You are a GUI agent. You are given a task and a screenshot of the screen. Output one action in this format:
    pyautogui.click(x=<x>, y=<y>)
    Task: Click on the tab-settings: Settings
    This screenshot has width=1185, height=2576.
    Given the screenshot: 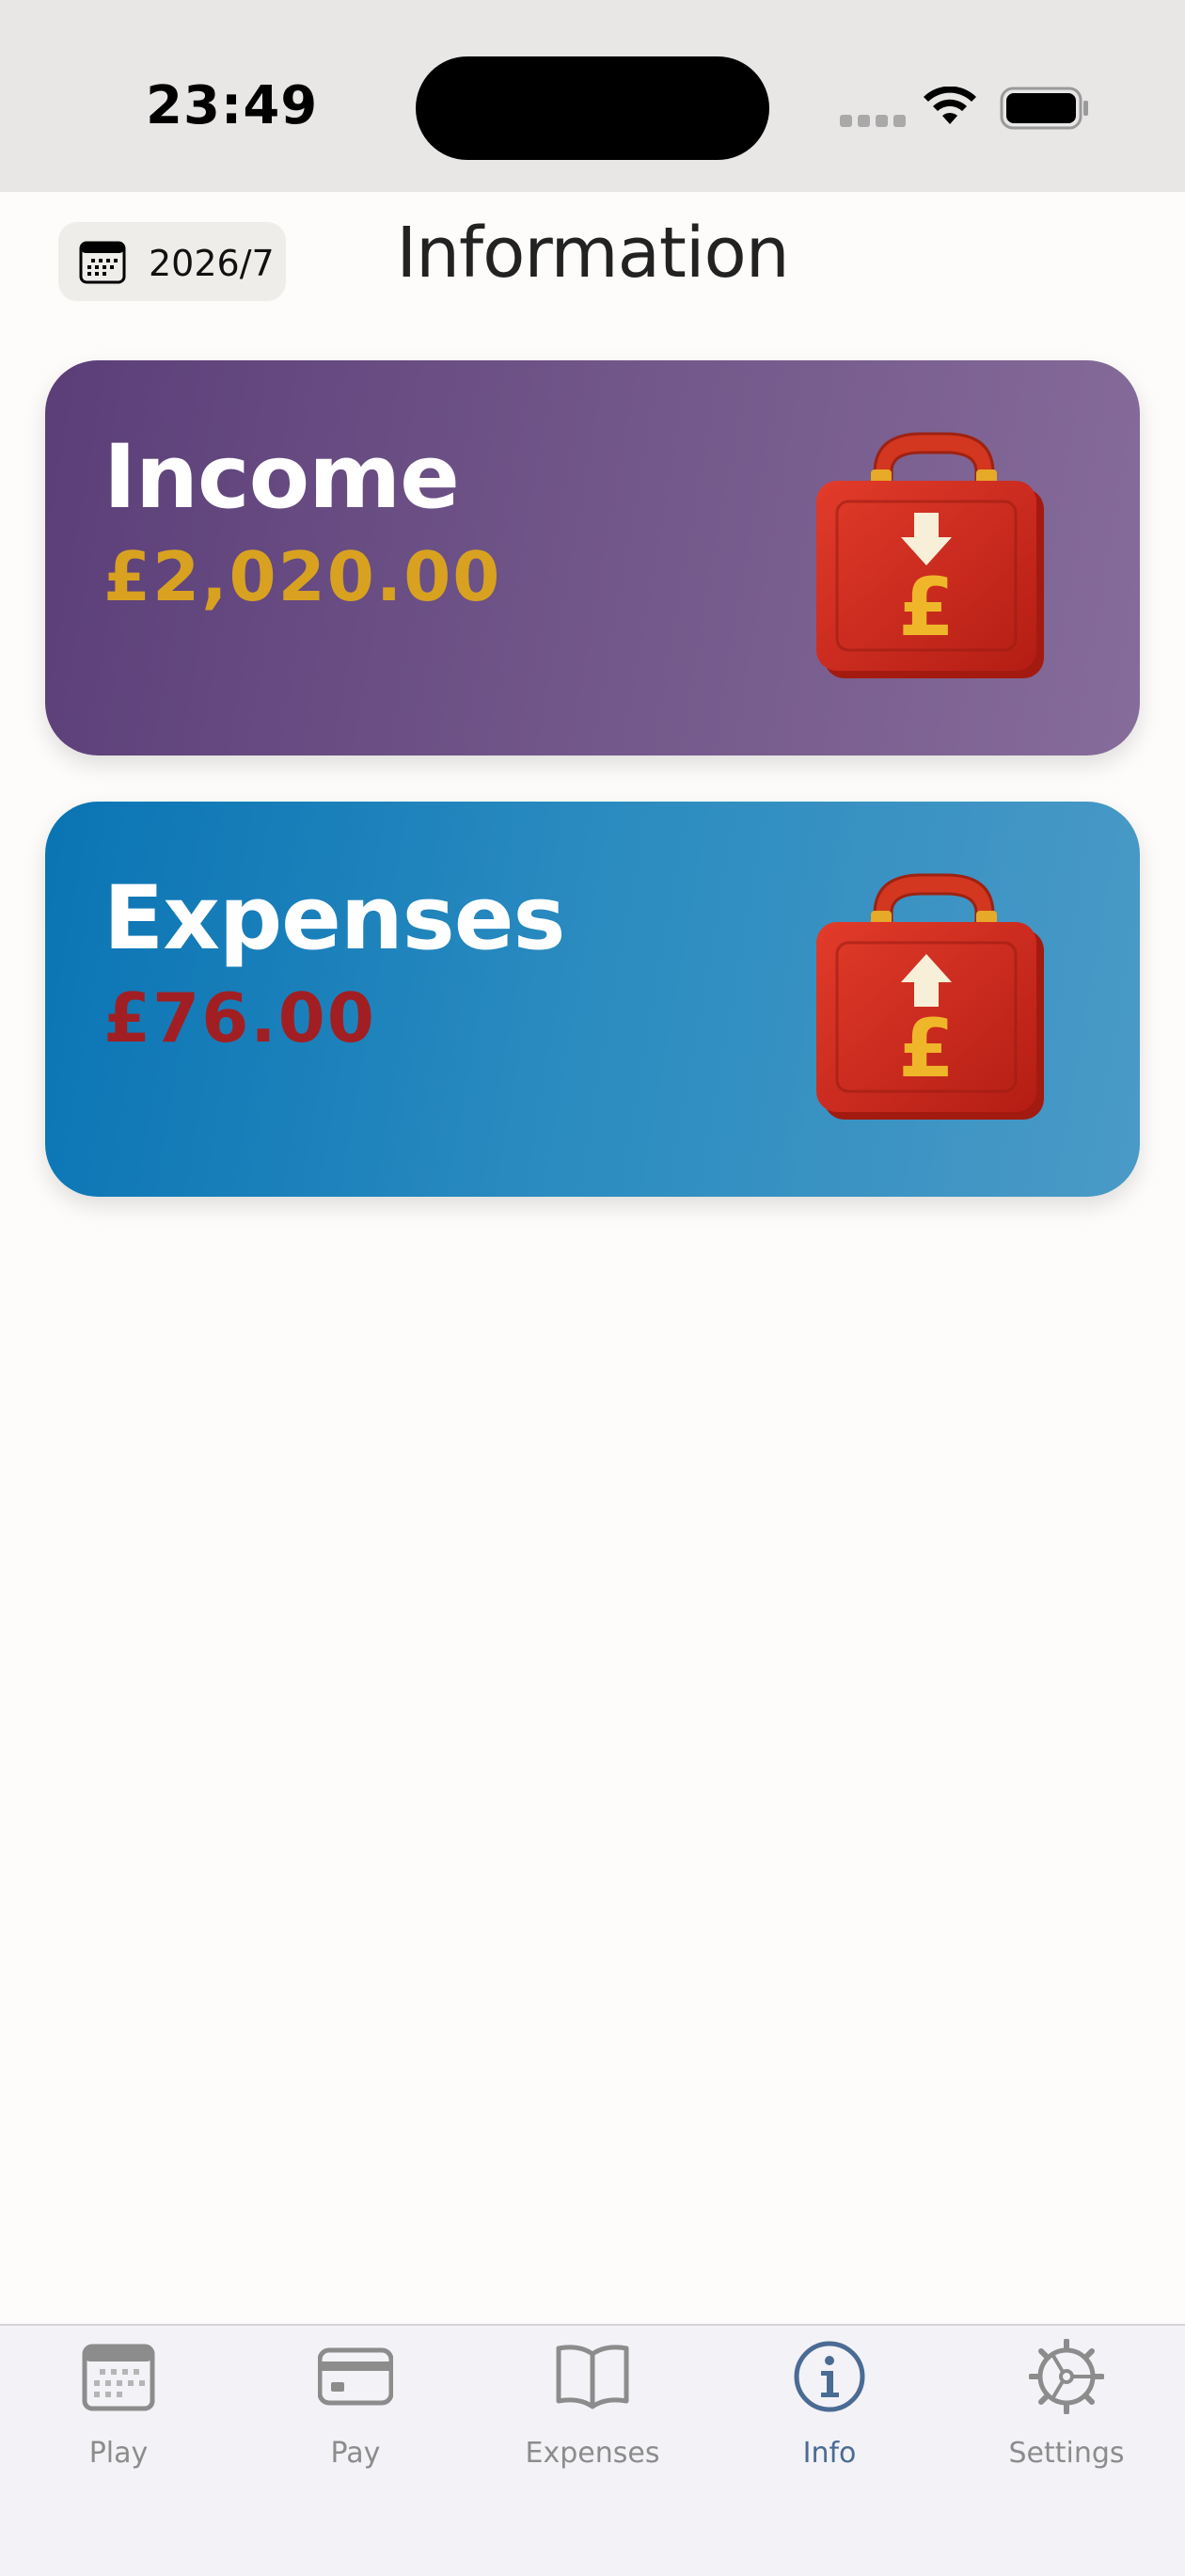 What is the action you would take?
    pyautogui.click(x=1066, y=2410)
    